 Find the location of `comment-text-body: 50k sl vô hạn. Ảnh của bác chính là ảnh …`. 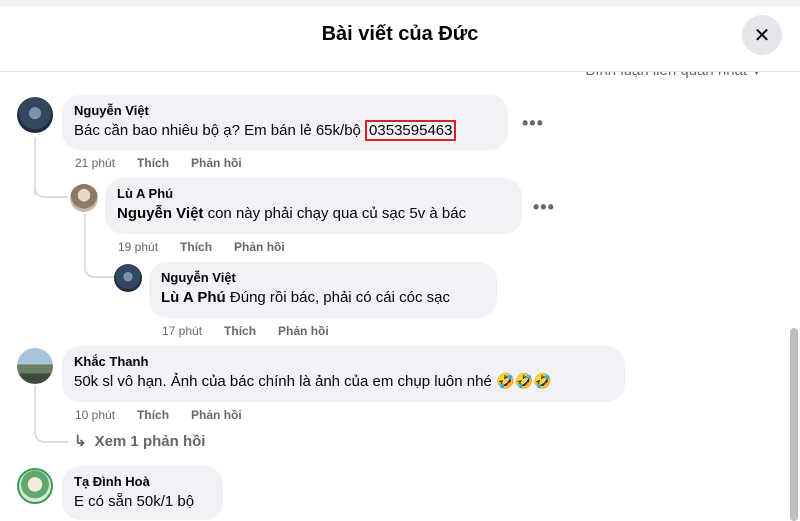

comment-text-body: 50k sl vô hạn. Ảnh của bác chính là ảnh … is located at coordinates (283, 381).